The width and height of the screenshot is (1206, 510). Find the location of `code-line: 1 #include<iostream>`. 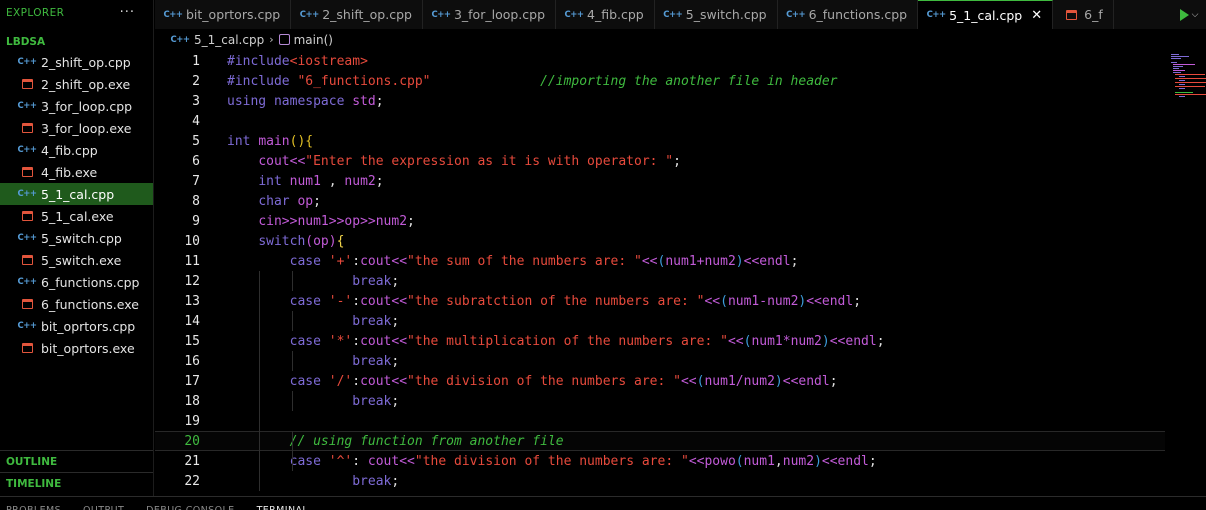

code-line: 1 #include<iostream> is located at coordinates (660, 61).